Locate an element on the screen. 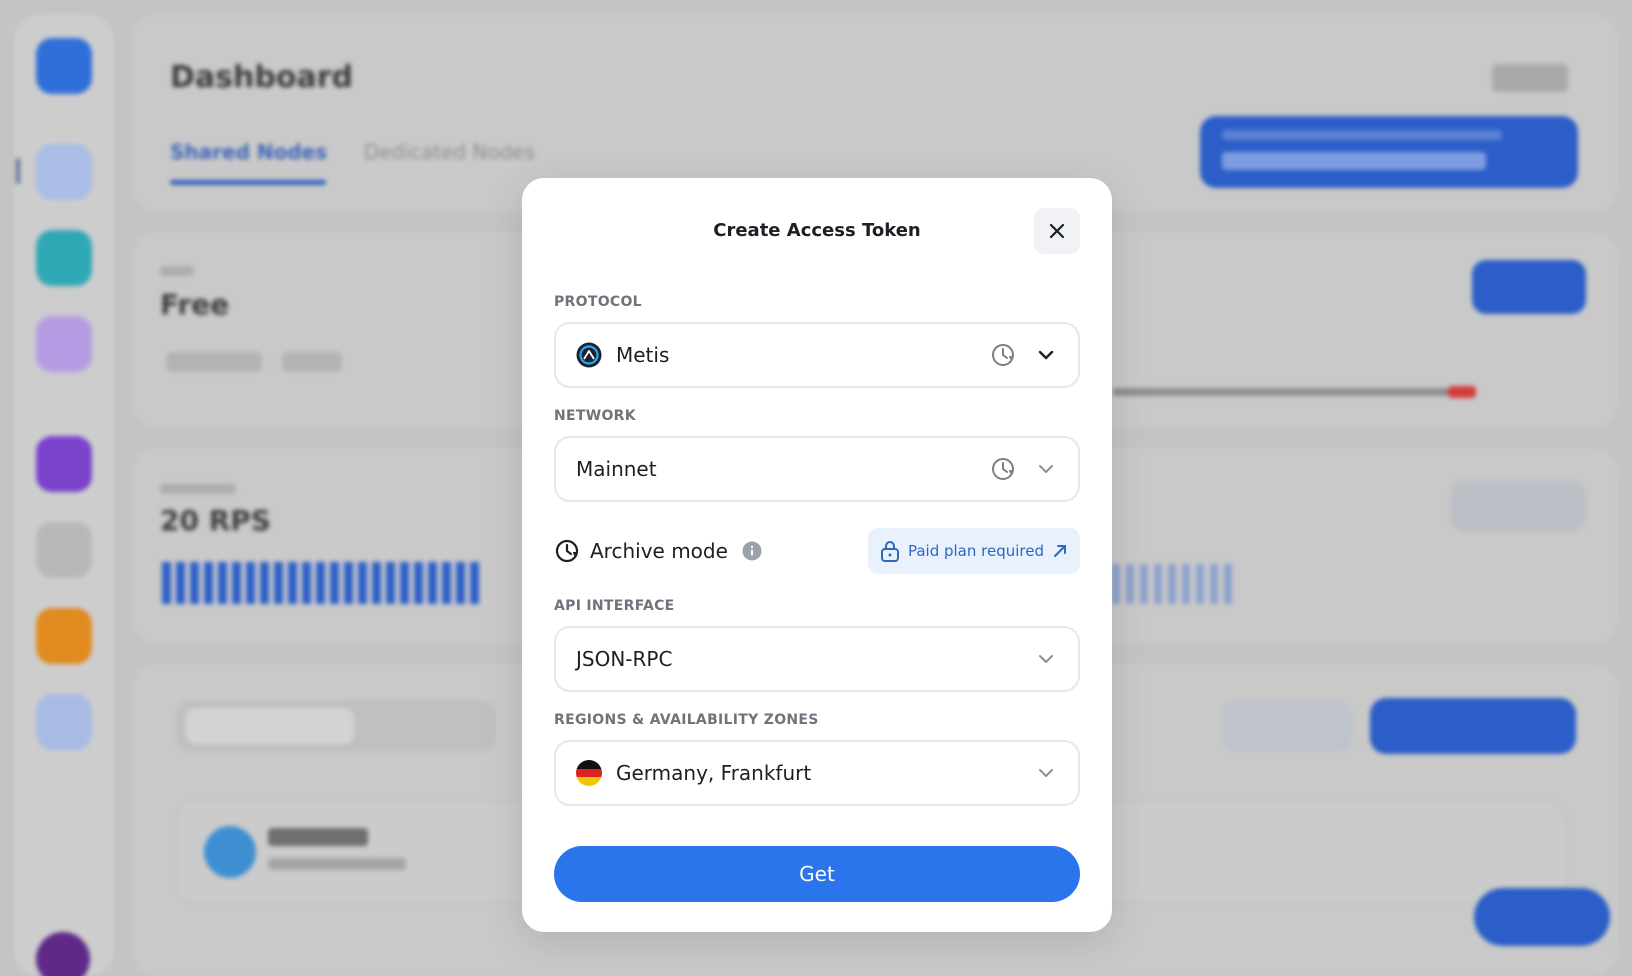  tab-shared-nodes: Shared Nodes is located at coordinates (248, 152).